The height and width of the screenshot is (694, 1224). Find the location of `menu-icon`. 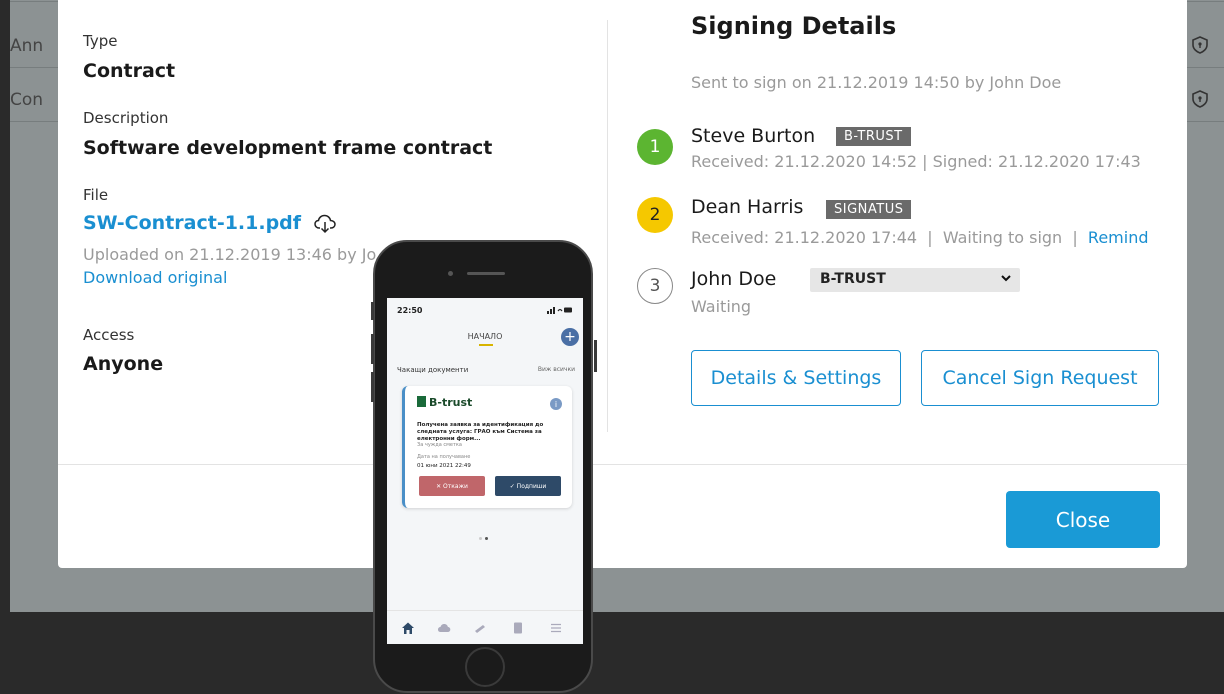

menu-icon is located at coordinates (556, 628).